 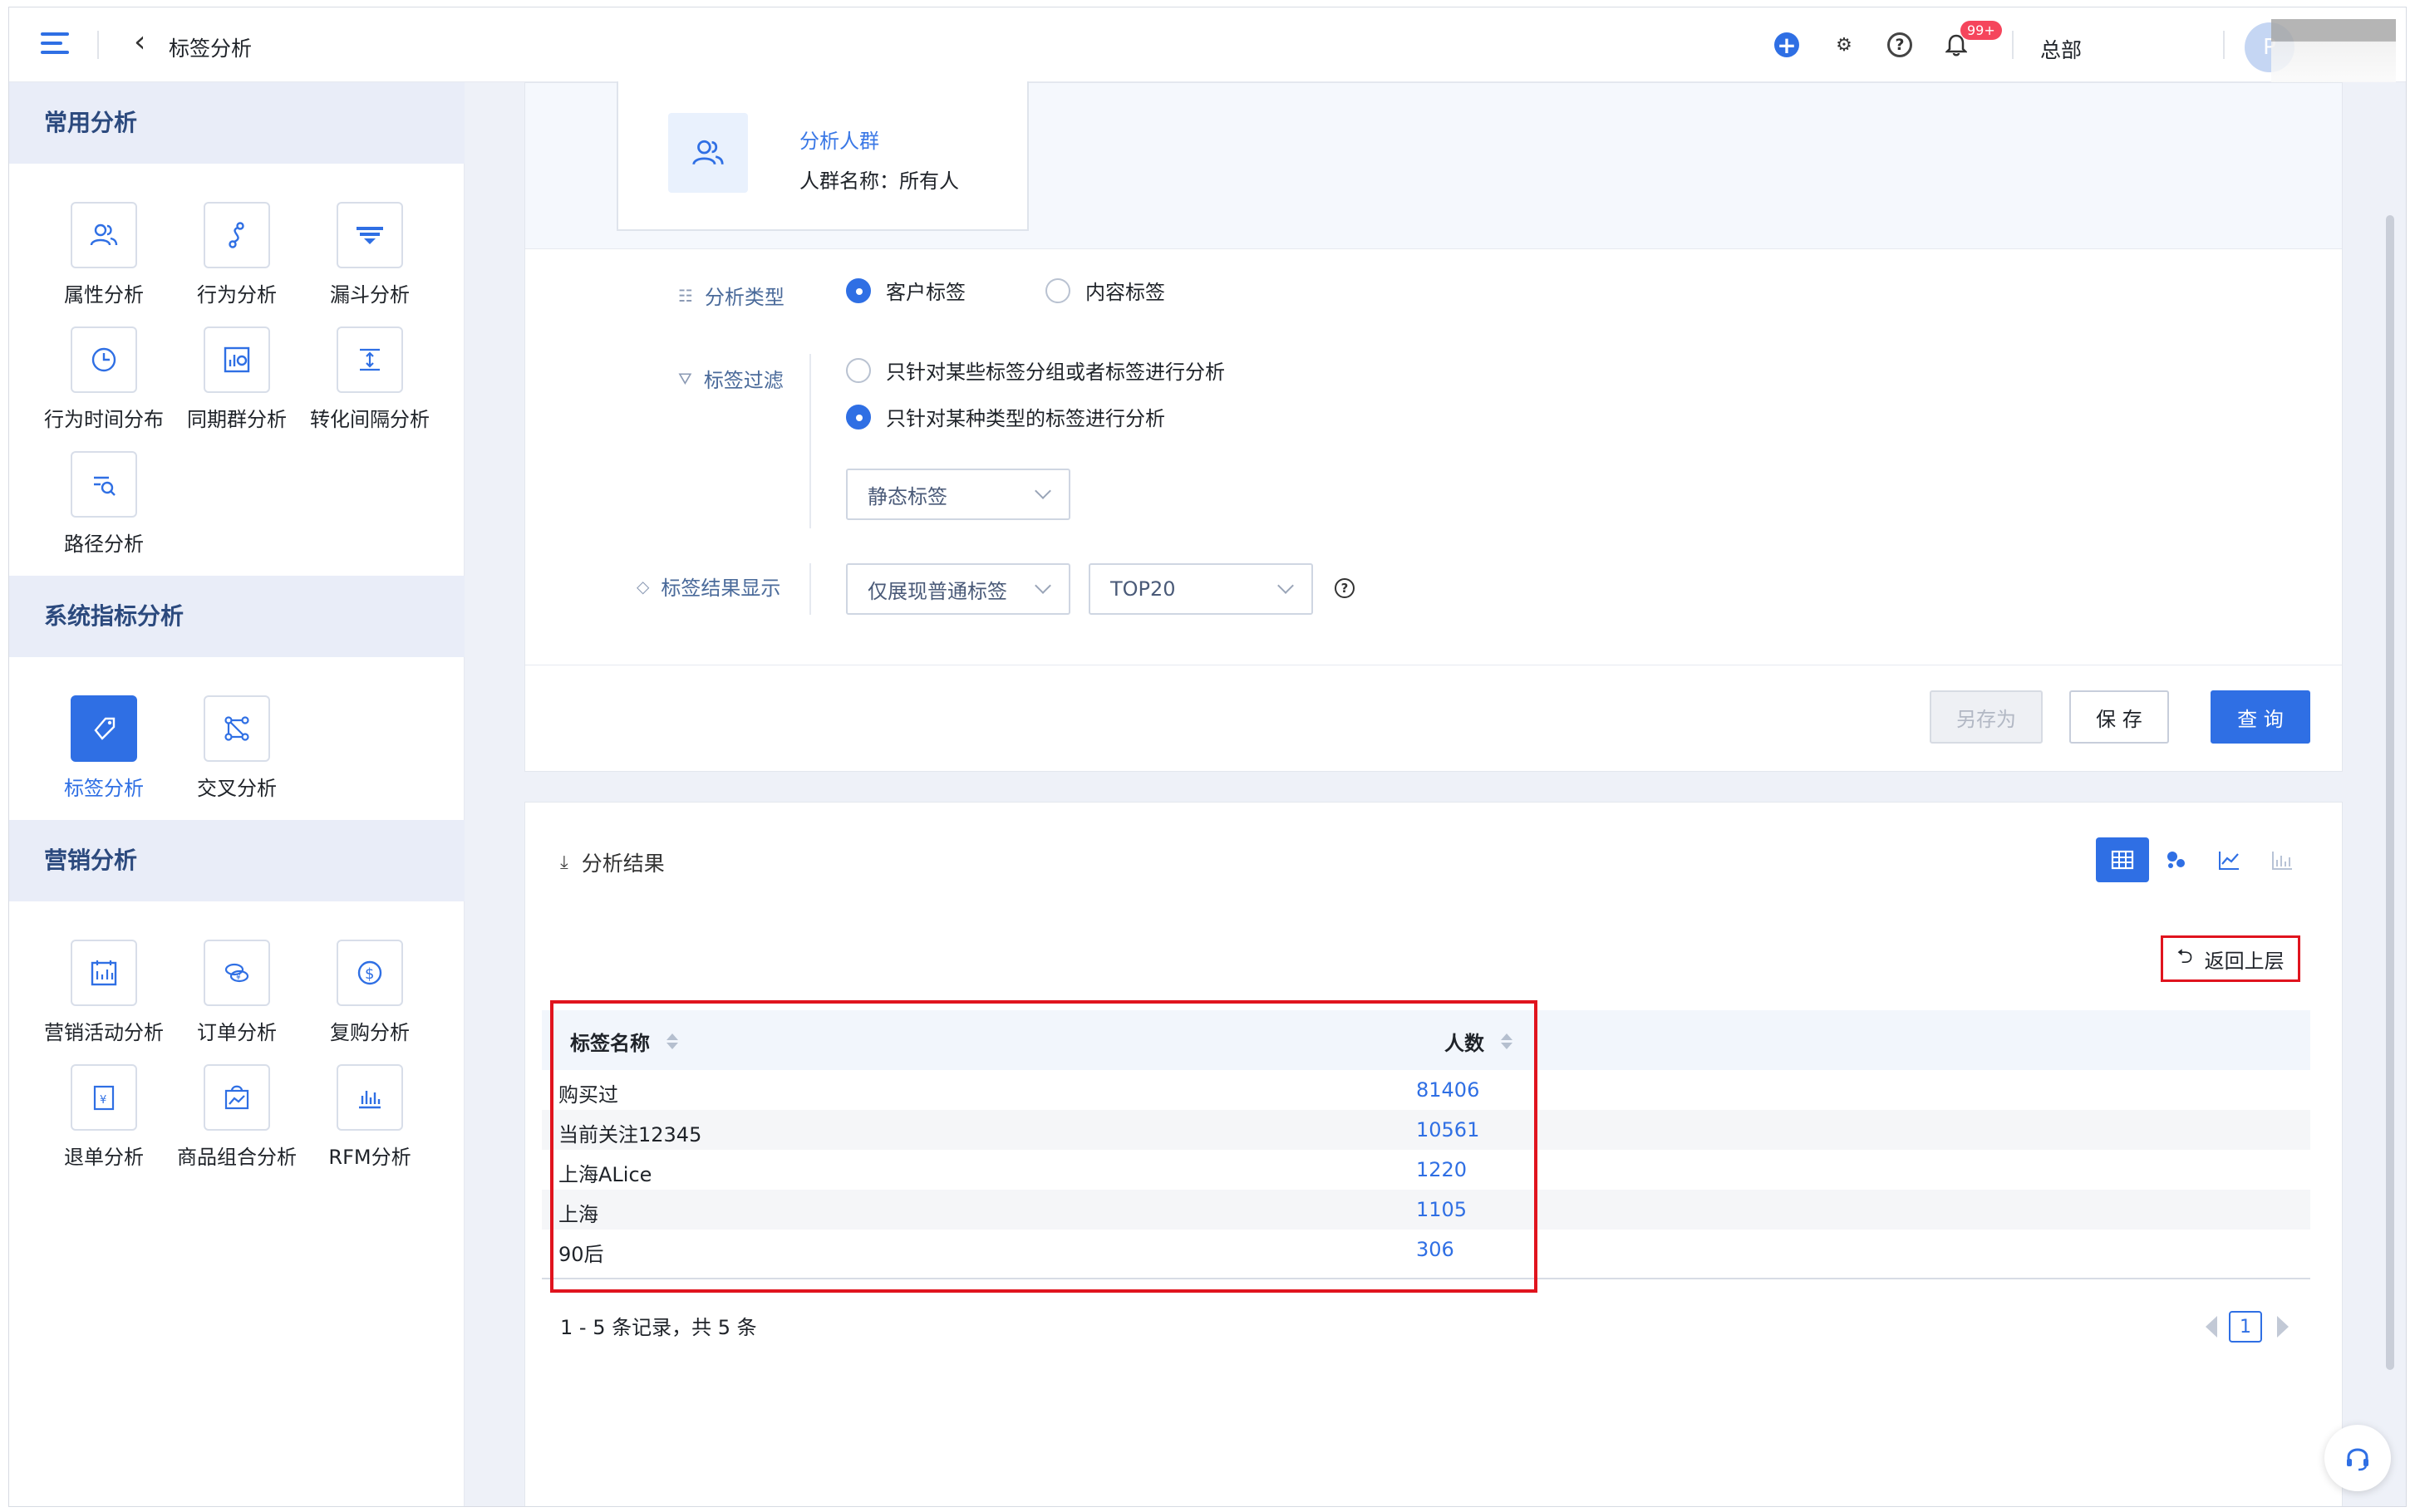 What do you see at coordinates (2282, 859) in the screenshot?
I see `bar-view-button` at bounding box center [2282, 859].